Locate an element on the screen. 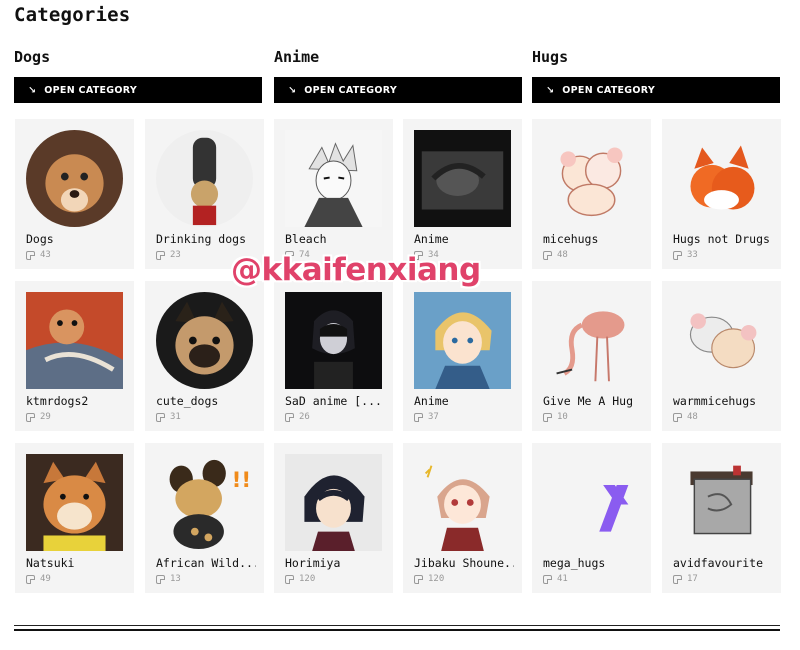  section-dogs: Dogs ↘ OPEN CATEGORY is located at coordinates (138, 74).